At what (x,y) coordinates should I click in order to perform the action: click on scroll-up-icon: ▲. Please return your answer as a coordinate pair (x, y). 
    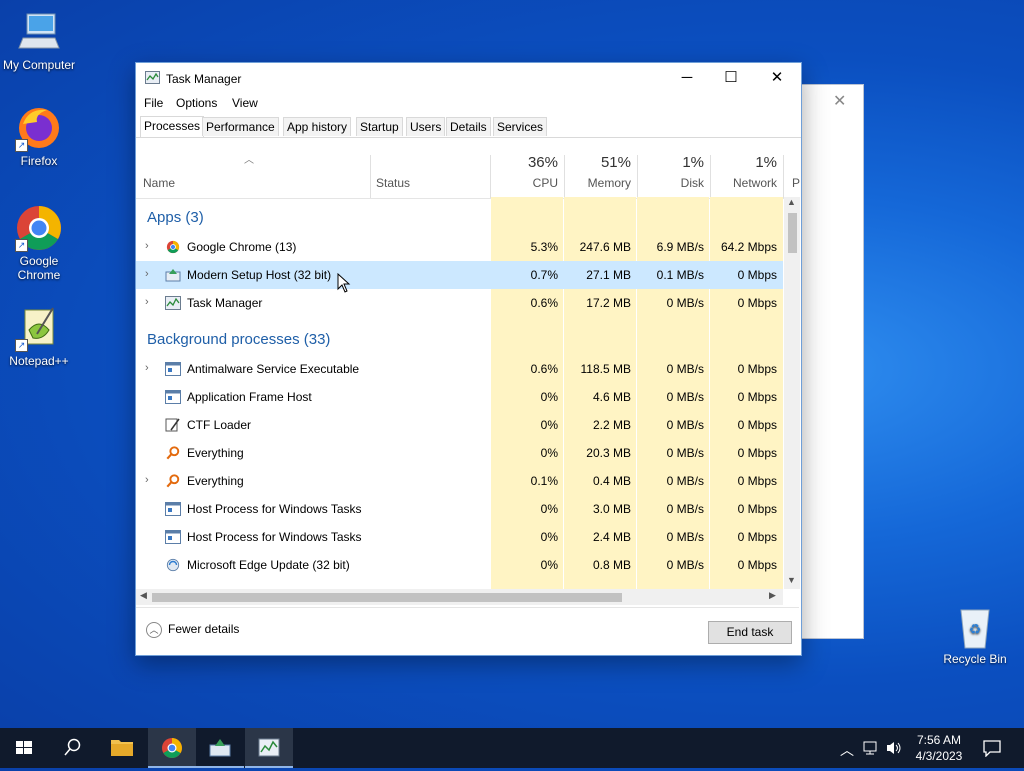
    Looking at the image, I should click on (791, 202).